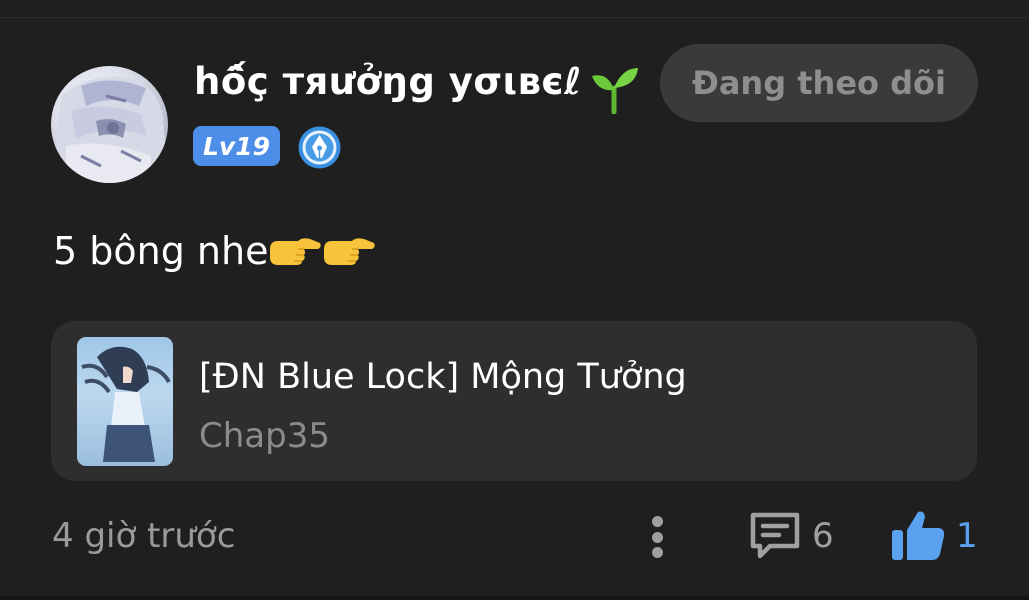  I want to click on user-avatar, so click(109, 124).